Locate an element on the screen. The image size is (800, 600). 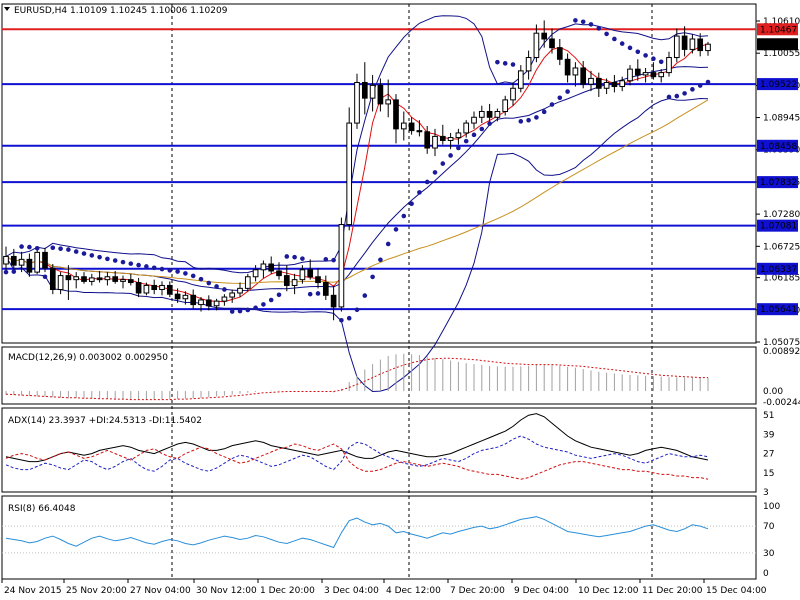
level-label: 1.07832 is located at coordinates (778, 183).